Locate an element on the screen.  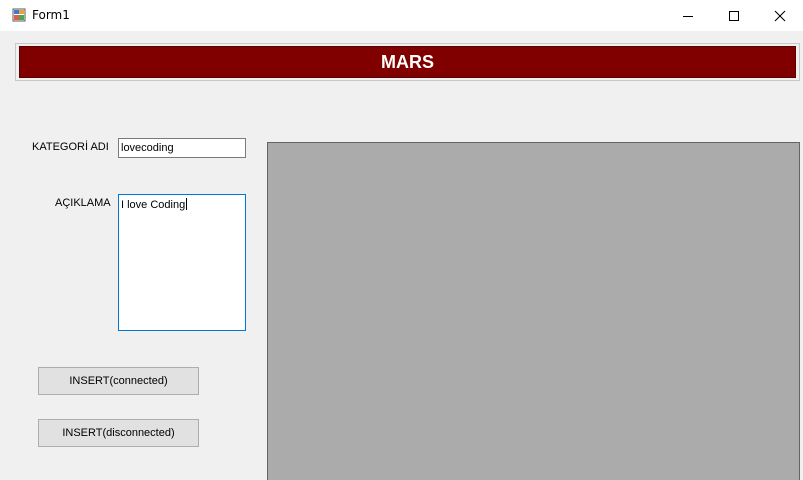
maximize-button is located at coordinates (734, 15).